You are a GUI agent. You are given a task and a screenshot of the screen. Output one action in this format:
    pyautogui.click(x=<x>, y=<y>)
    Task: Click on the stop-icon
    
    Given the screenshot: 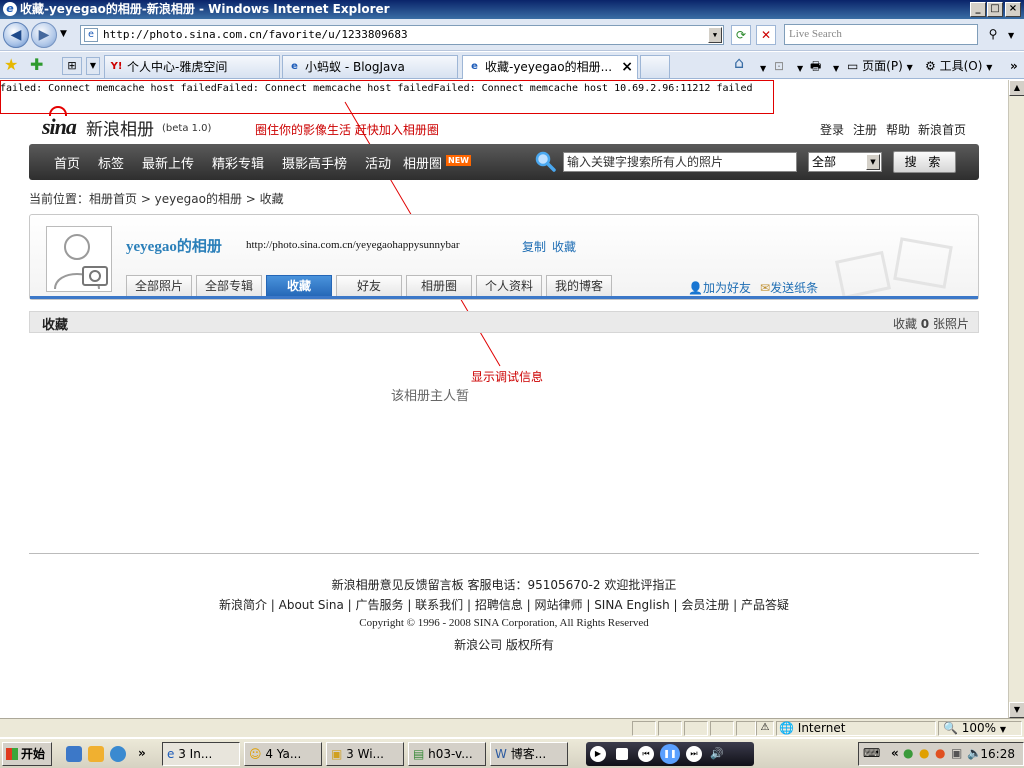 What is the action you would take?
    pyautogui.click(x=622, y=754)
    